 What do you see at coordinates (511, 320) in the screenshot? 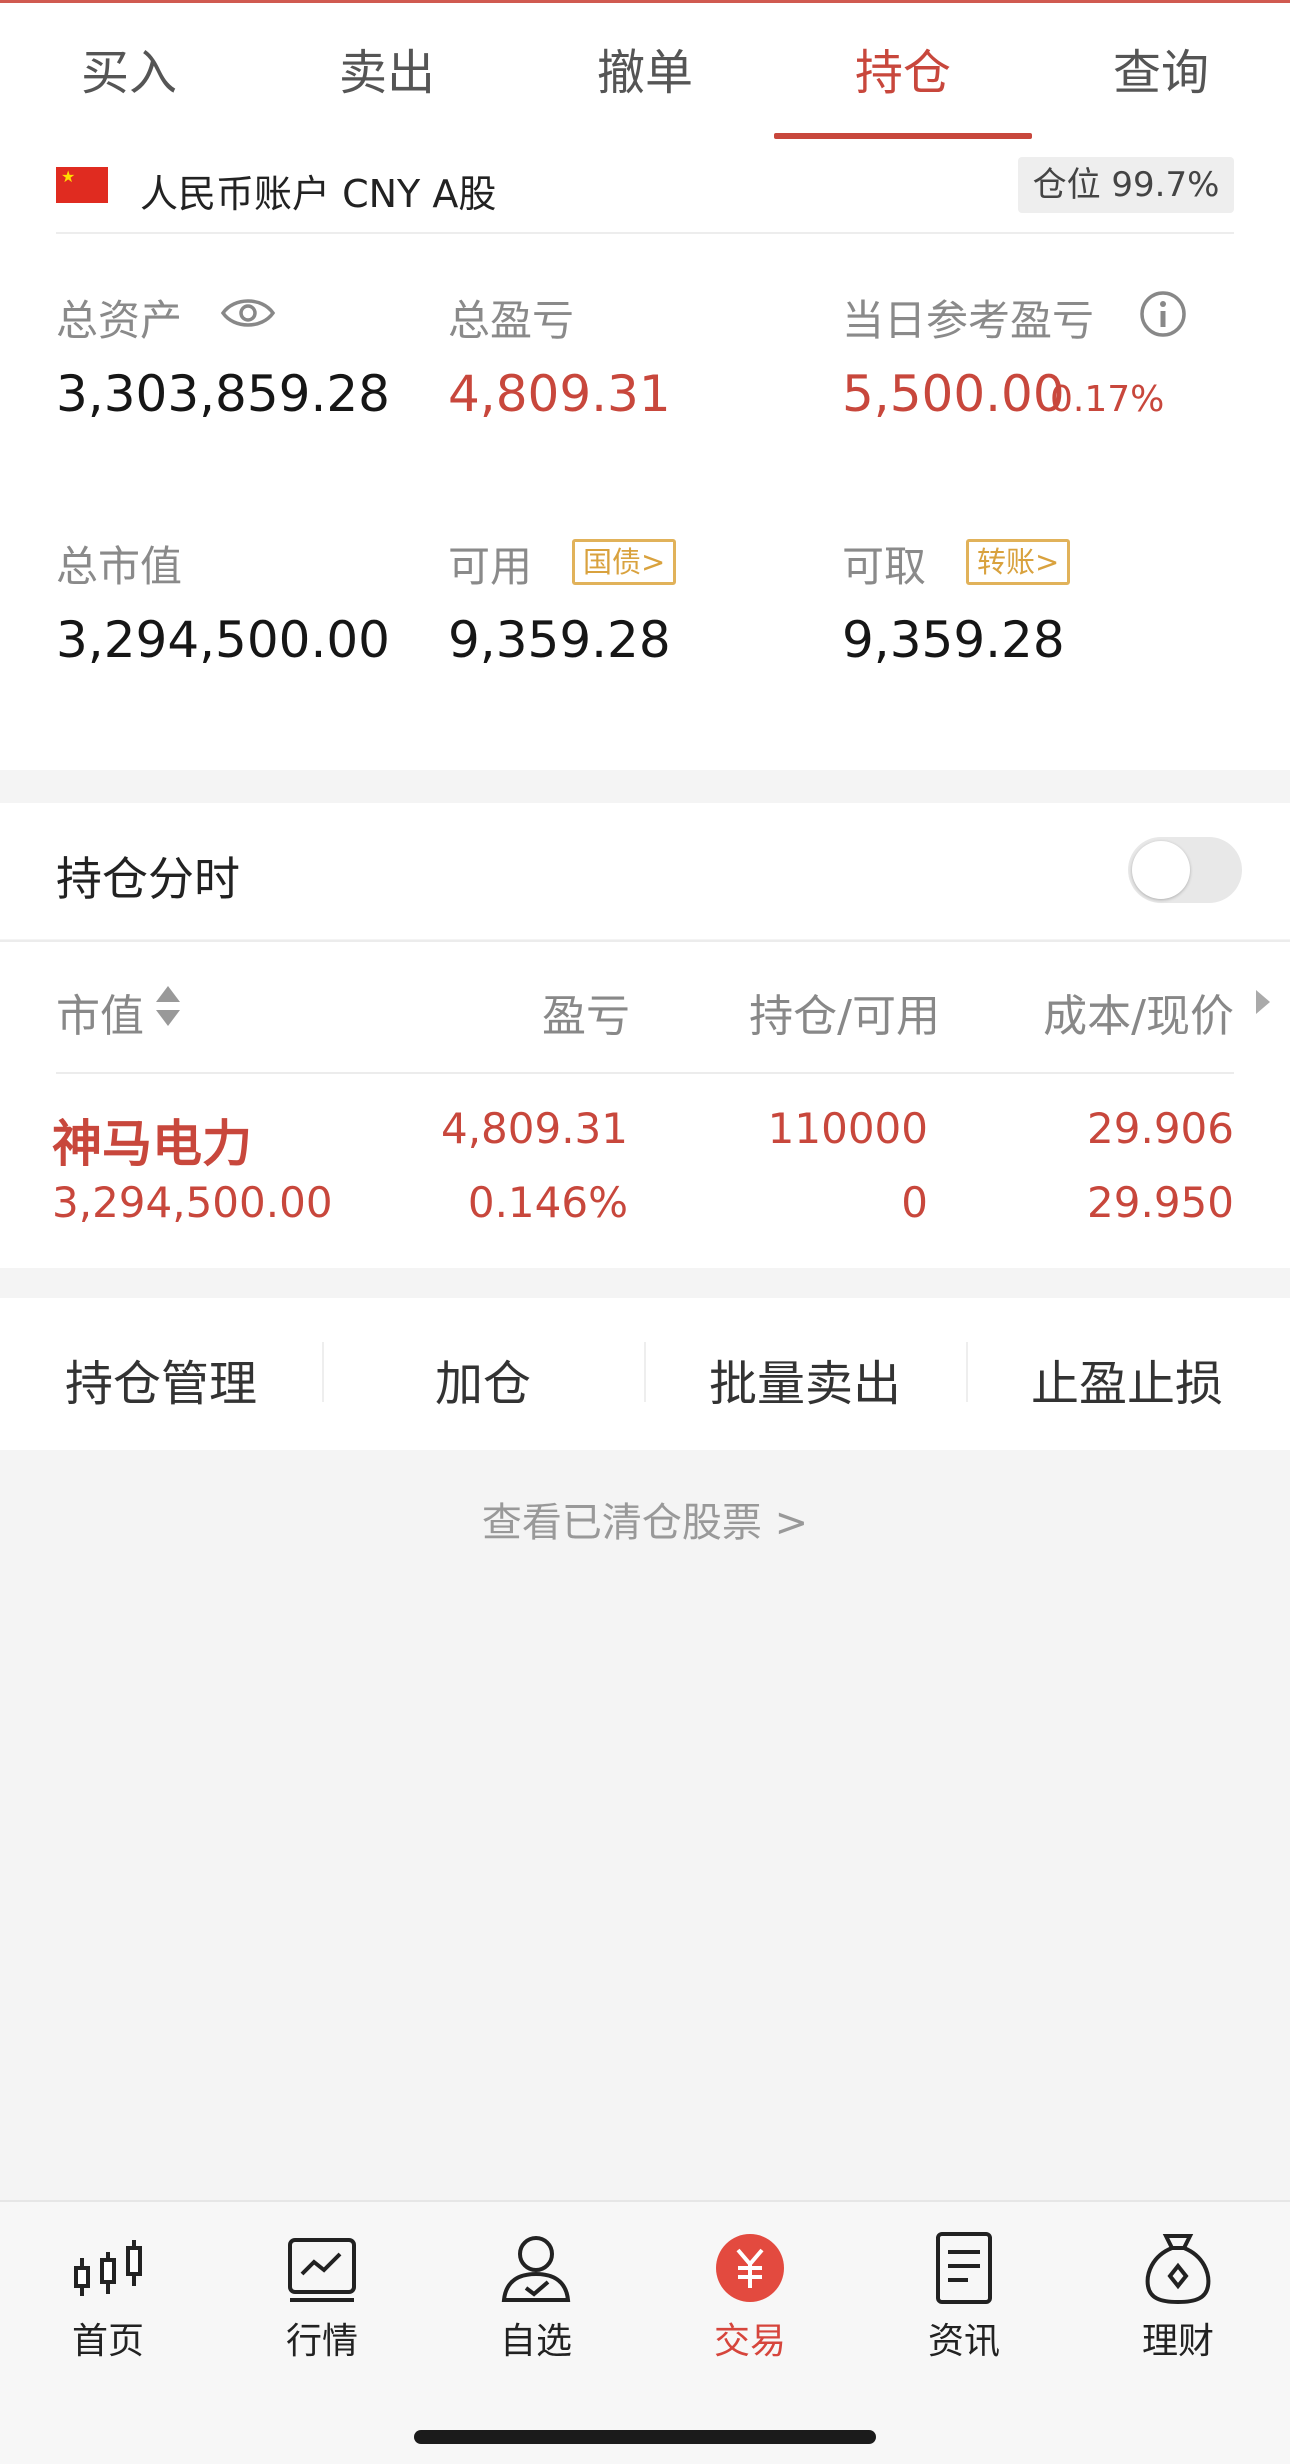
I see `total-pl-label: 总盈亏` at bounding box center [511, 320].